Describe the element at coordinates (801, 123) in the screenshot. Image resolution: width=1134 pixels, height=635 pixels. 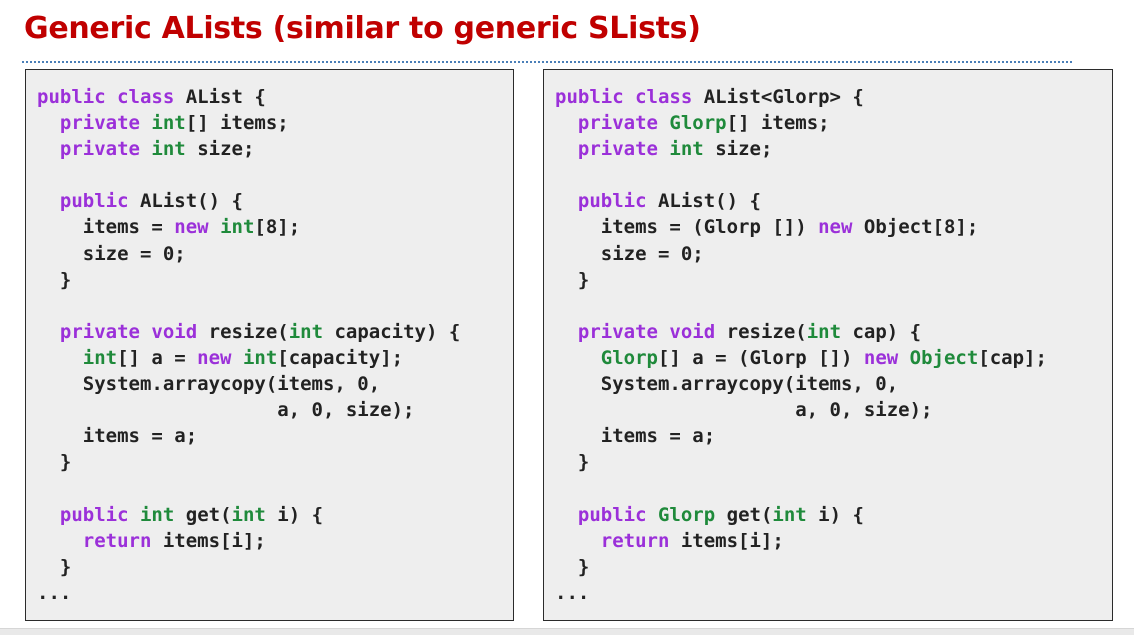
I see `code-line: private Glorp[] items;` at that location.